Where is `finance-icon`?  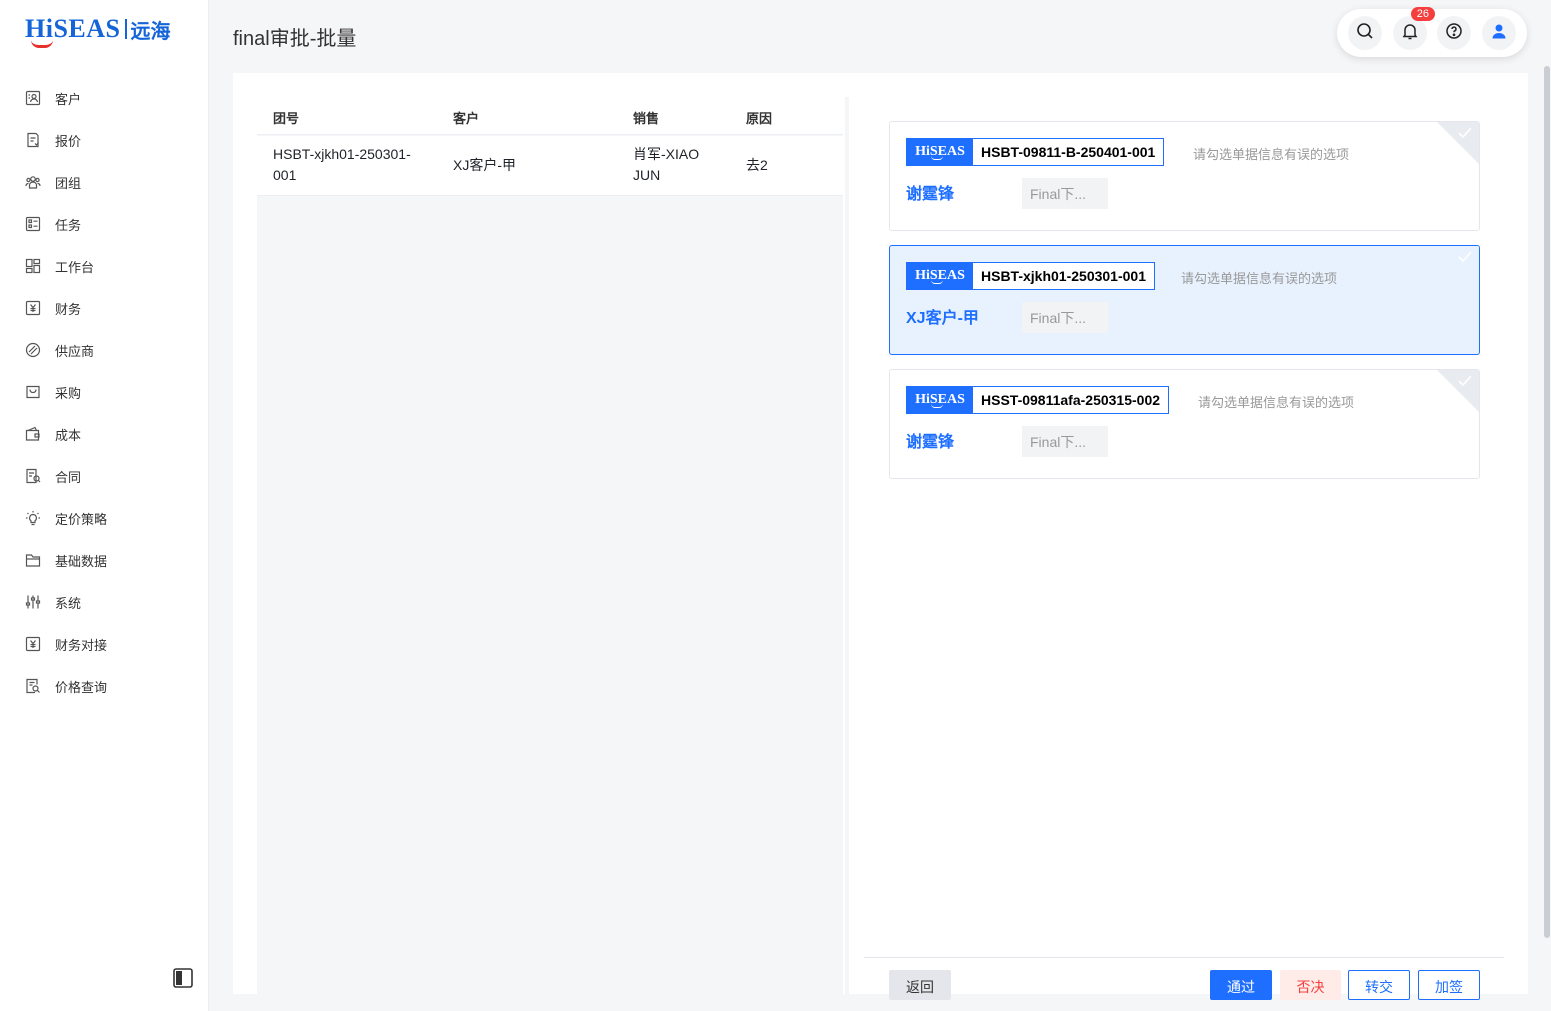
finance-icon is located at coordinates (33, 308).